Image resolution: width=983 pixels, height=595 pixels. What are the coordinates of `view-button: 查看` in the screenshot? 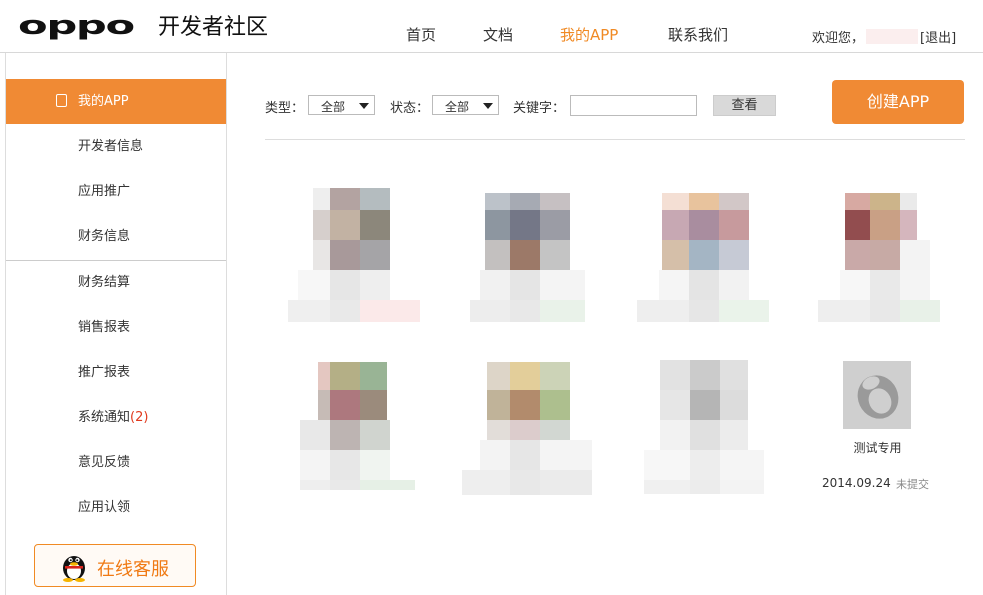 It's located at (744, 105).